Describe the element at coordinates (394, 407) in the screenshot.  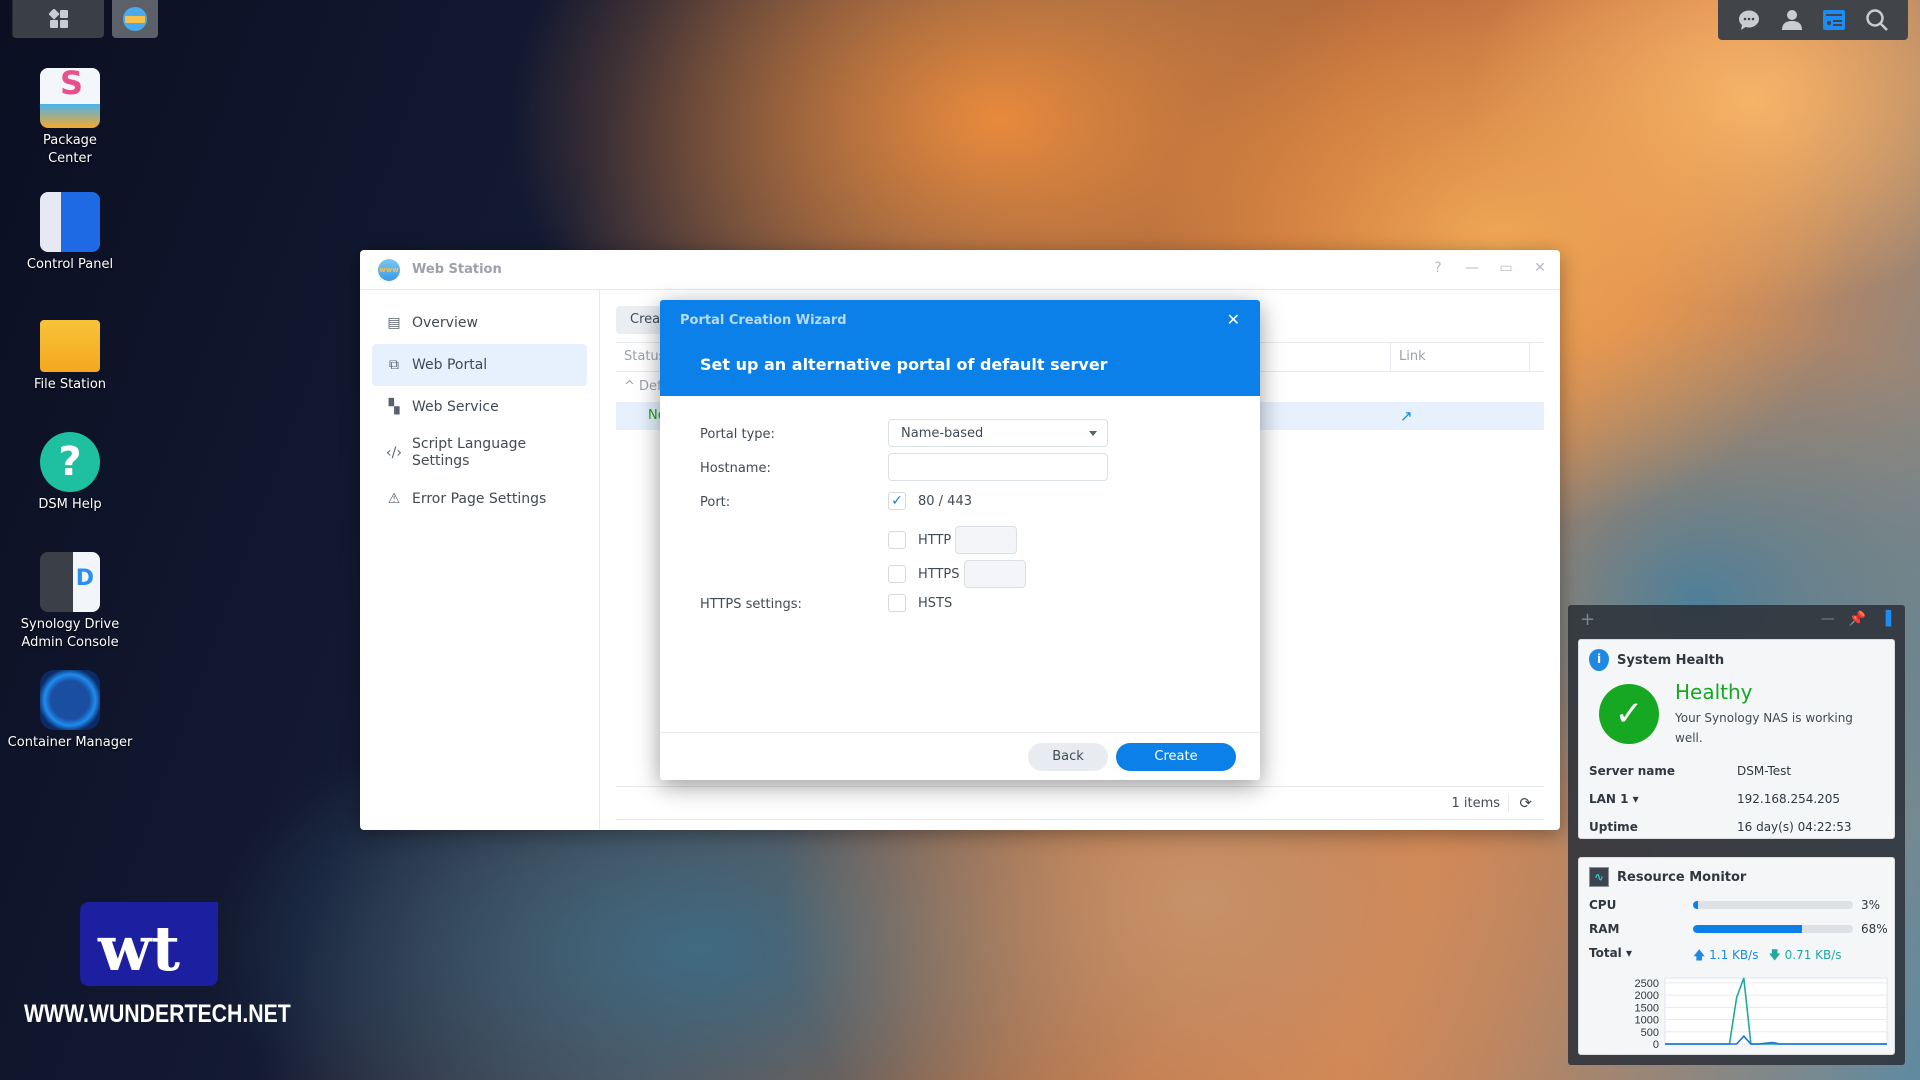
I see `web-service-icon: ▚` at that location.